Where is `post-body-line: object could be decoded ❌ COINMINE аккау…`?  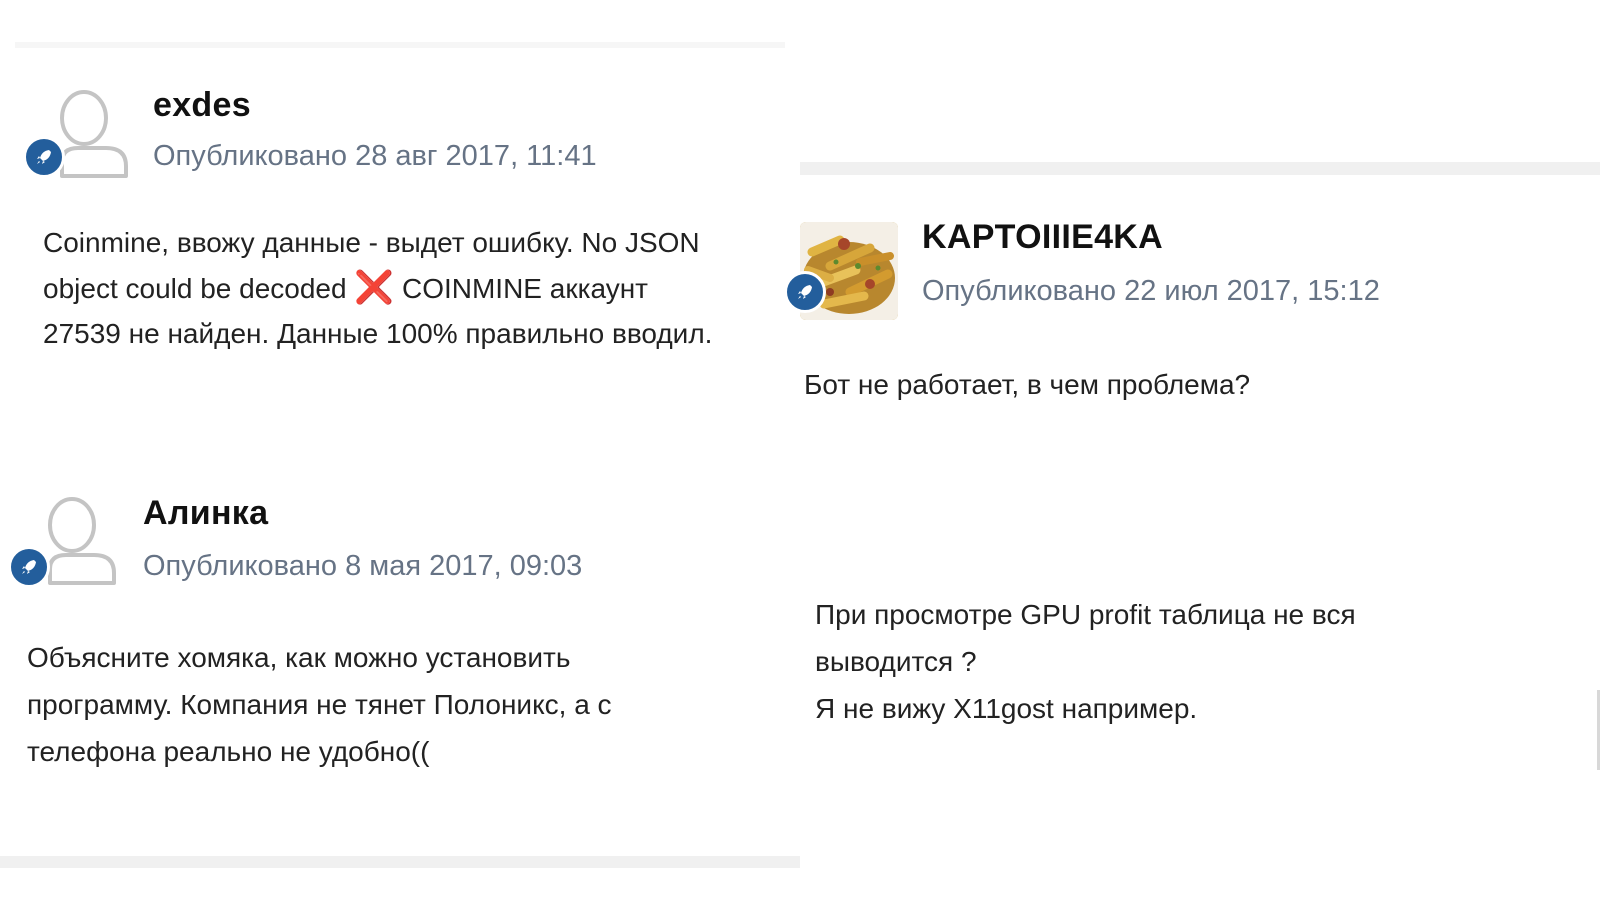
post-body-line: object could be decoded ❌ COINMINE аккау… is located at coordinates (377, 288).